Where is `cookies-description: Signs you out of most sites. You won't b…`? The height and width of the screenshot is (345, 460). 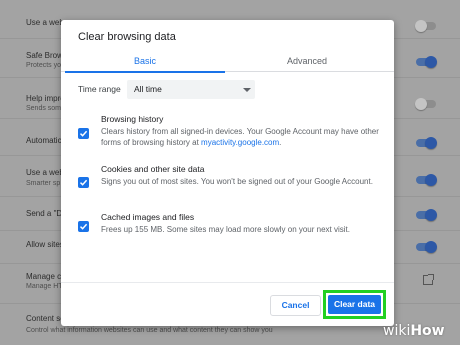 cookies-description: Signs you out of most sites. You won't b… is located at coordinates (237, 181).